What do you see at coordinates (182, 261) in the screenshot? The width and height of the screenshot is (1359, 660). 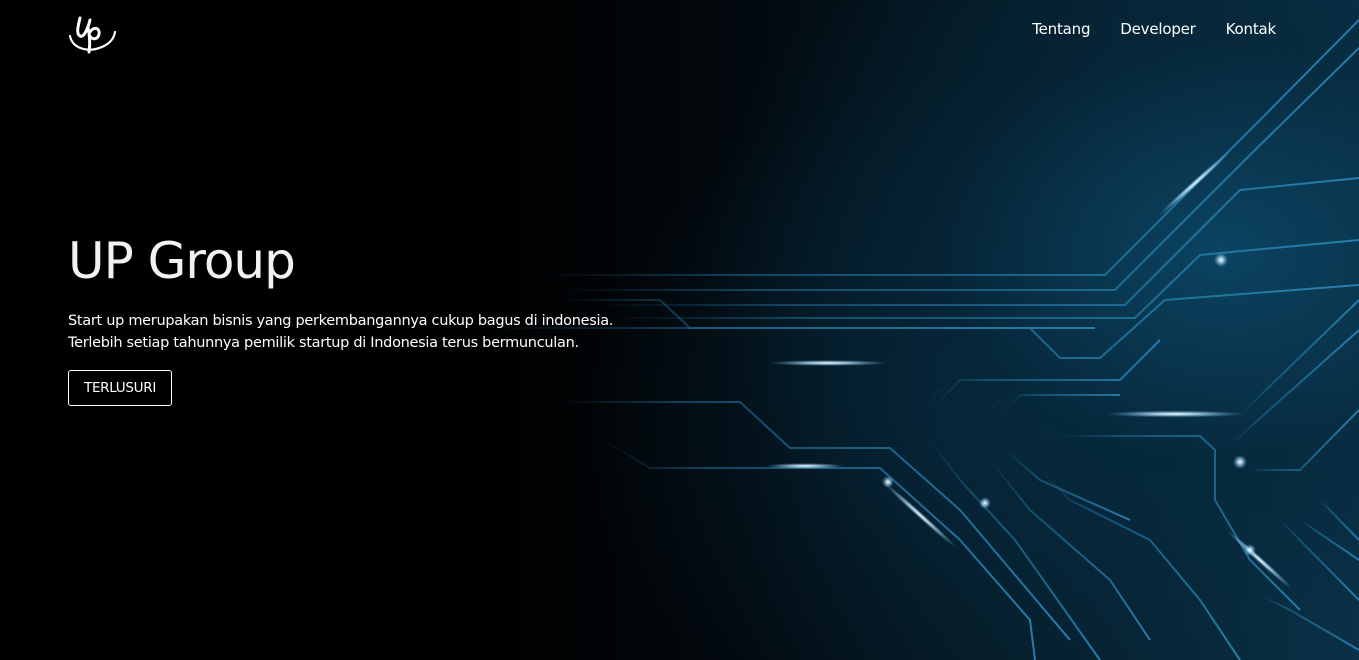 I see `hero-title: UP Group` at bounding box center [182, 261].